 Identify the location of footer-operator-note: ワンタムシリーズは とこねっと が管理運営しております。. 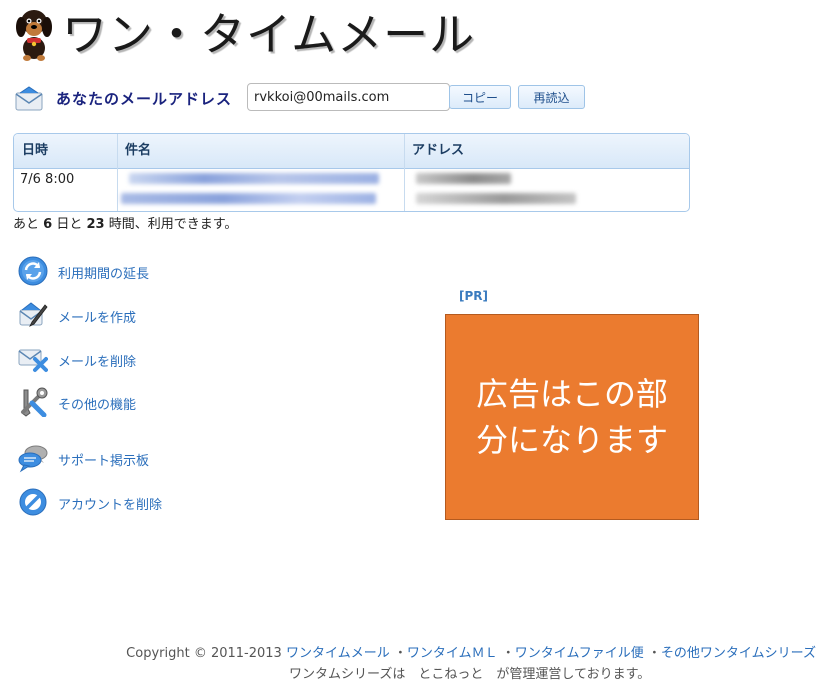
(470, 674).